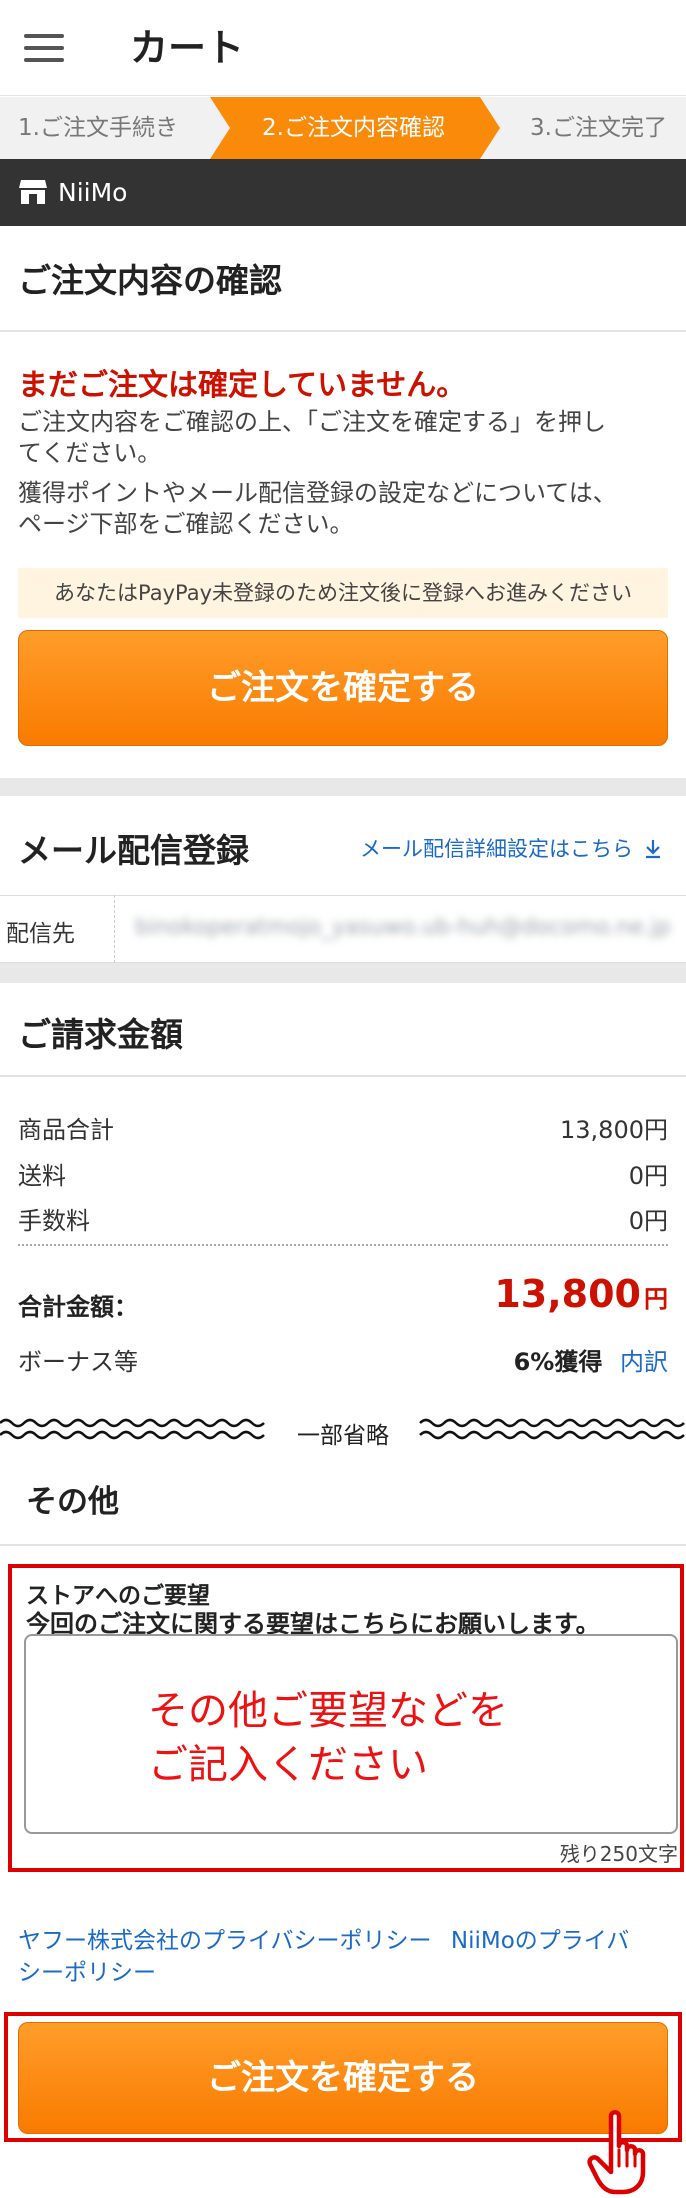 The width and height of the screenshot is (686, 2198). Describe the element at coordinates (98, 128) in the screenshot. I see `step-1: 1.ご注文手続き` at that location.